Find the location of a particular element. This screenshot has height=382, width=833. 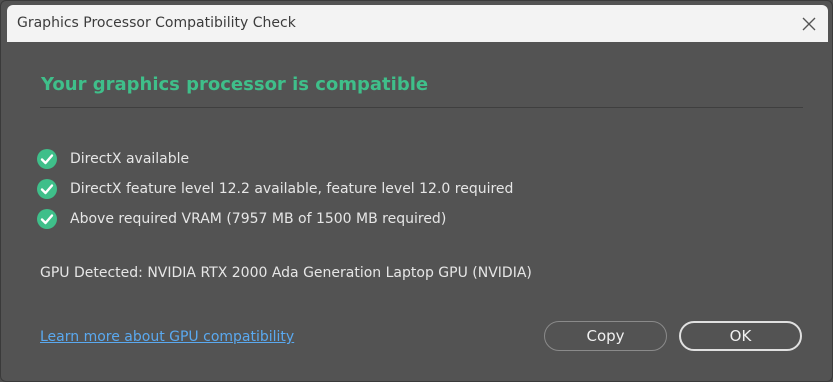

window-title: Graphics Processor Compatibility Check is located at coordinates (156, 23).